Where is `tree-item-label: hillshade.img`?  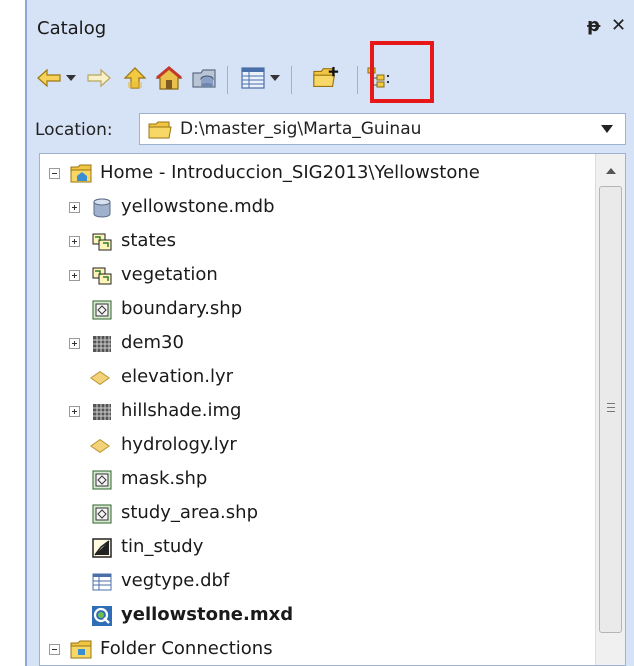
tree-item-label: hillshade.img is located at coordinates (181, 410).